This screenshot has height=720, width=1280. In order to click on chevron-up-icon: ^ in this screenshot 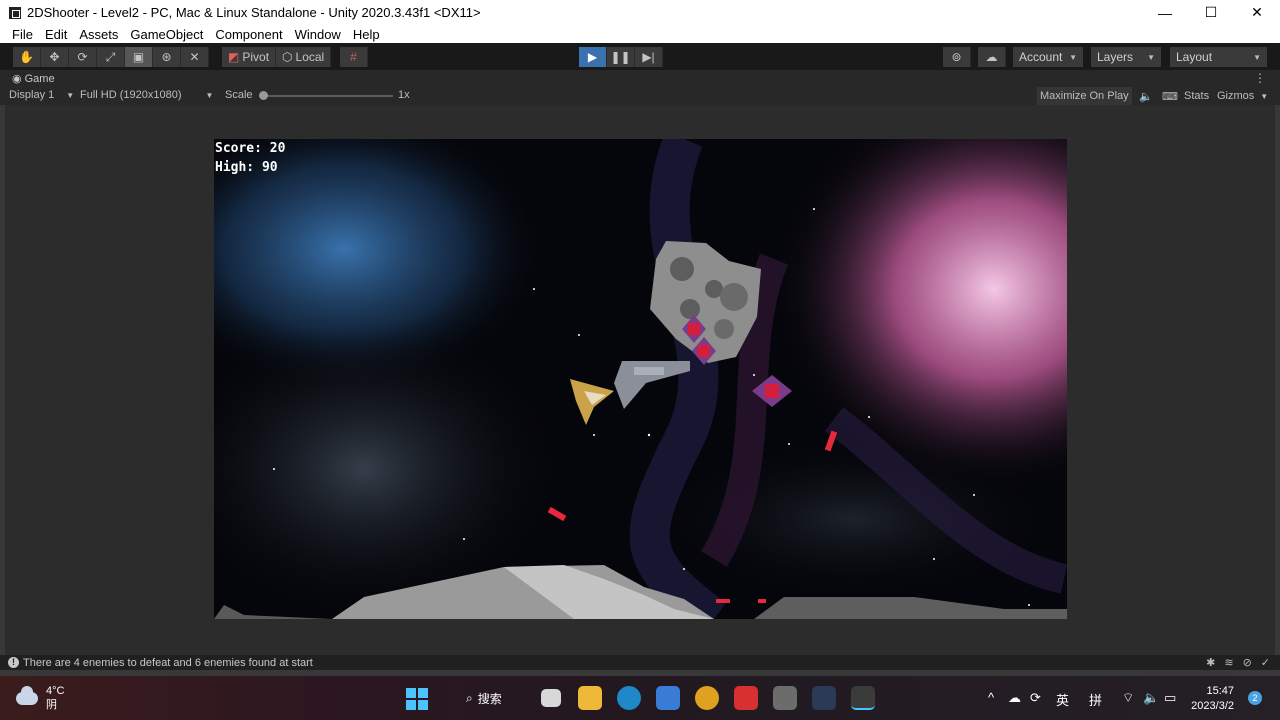, I will do `click(991, 697)`.